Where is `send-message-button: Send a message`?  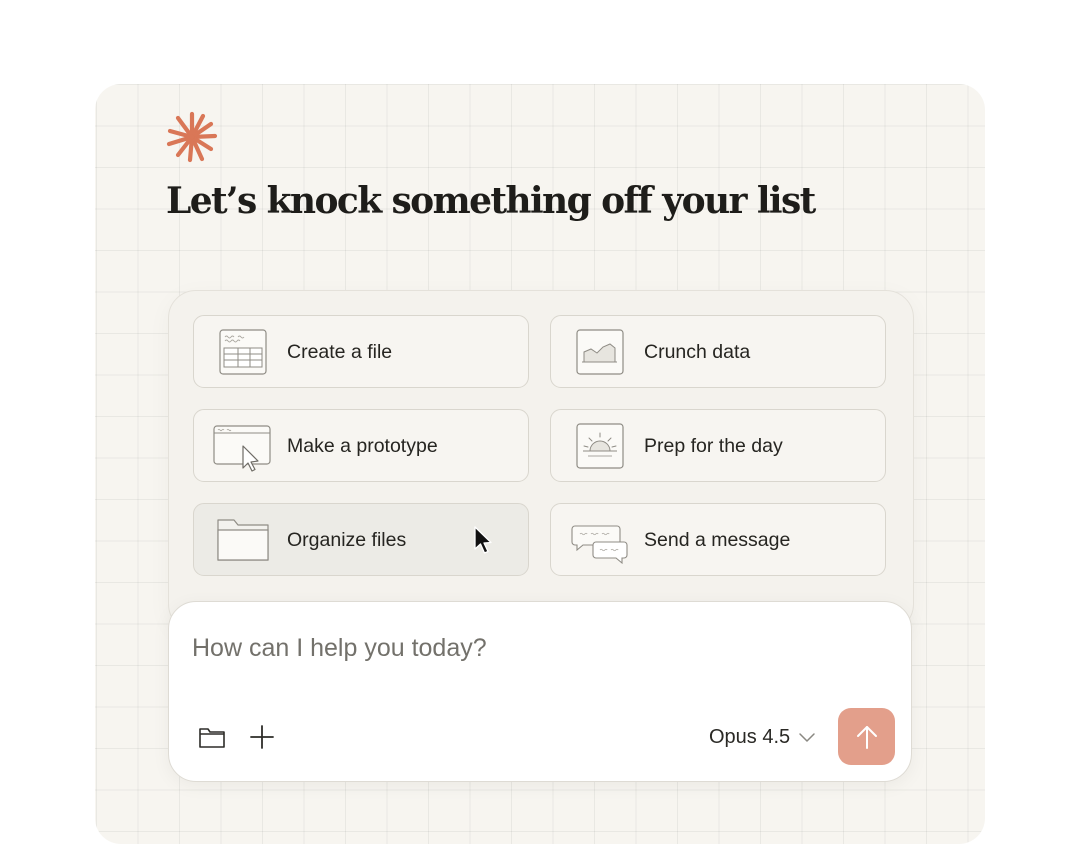
send-message-button: Send a message is located at coordinates (718, 539).